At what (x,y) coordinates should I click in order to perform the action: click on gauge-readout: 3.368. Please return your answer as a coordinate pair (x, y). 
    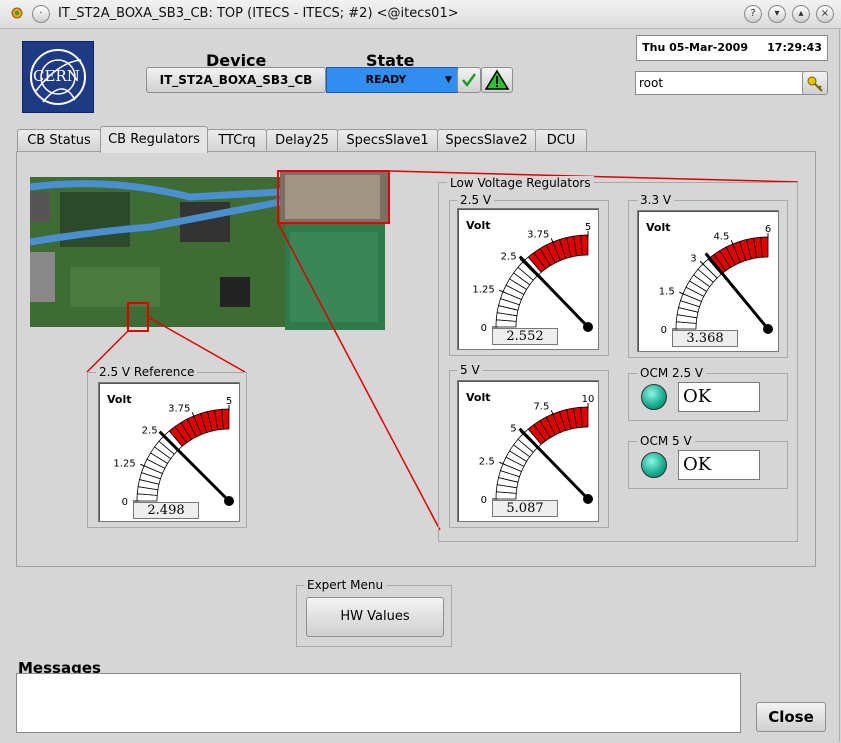
    Looking at the image, I should click on (705, 338).